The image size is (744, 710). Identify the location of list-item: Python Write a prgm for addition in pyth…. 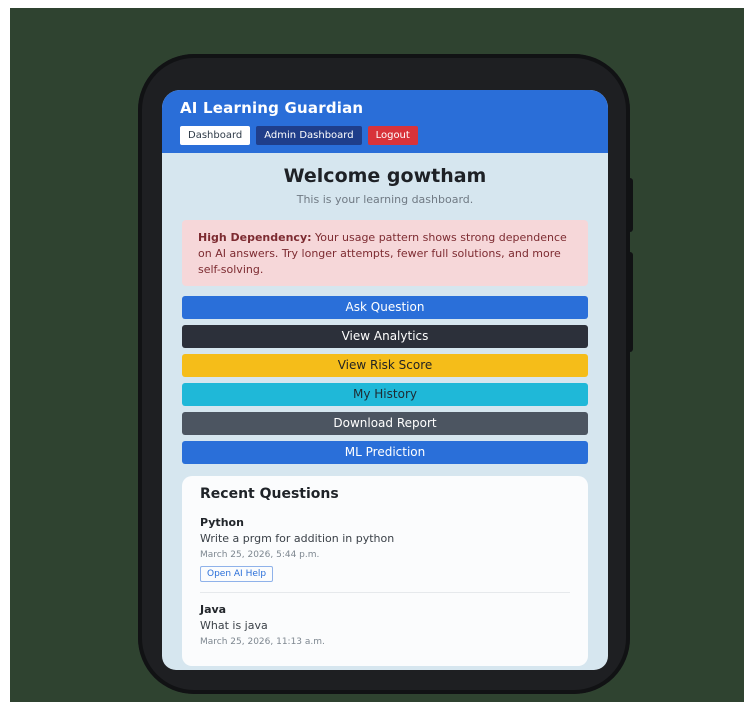
(385, 554).